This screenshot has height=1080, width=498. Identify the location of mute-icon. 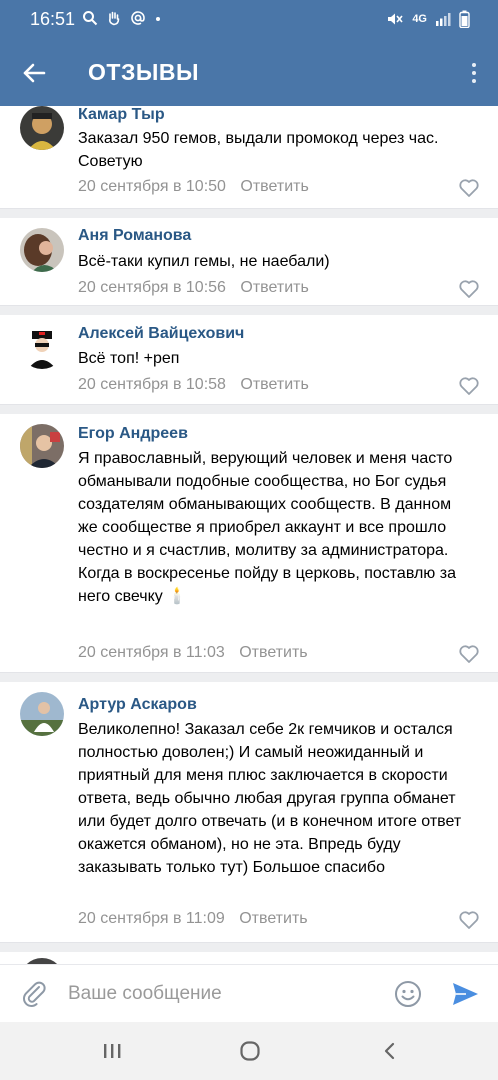
(395, 19).